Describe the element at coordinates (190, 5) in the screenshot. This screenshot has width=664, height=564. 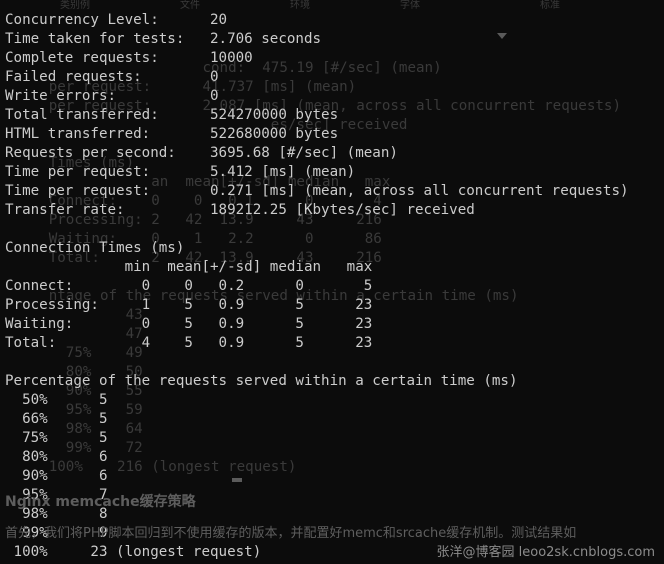
I see `ghost-tab: 文件` at that location.